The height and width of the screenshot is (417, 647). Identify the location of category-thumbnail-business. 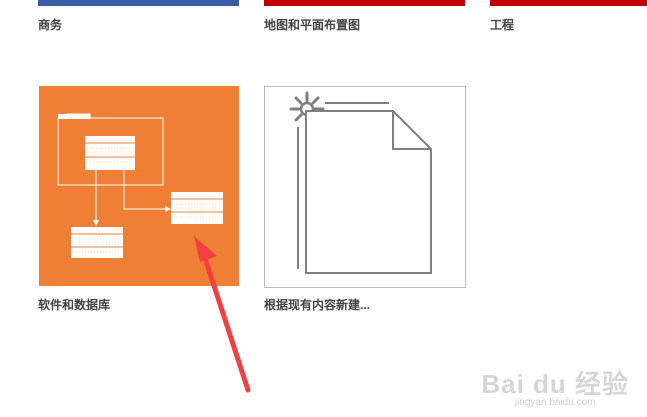
(138, 3).